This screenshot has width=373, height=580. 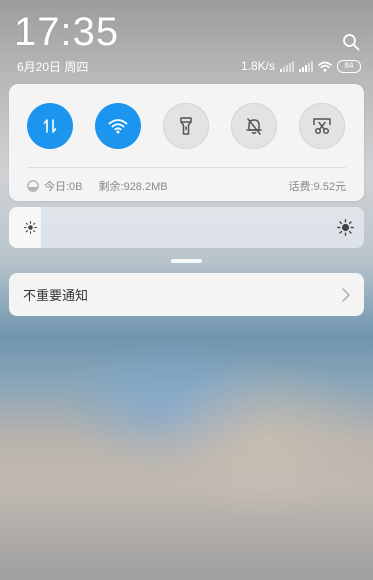 What do you see at coordinates (30, 227) in the screenshot?
I see `brightness-low-icon` at bounding box center [30, 227].